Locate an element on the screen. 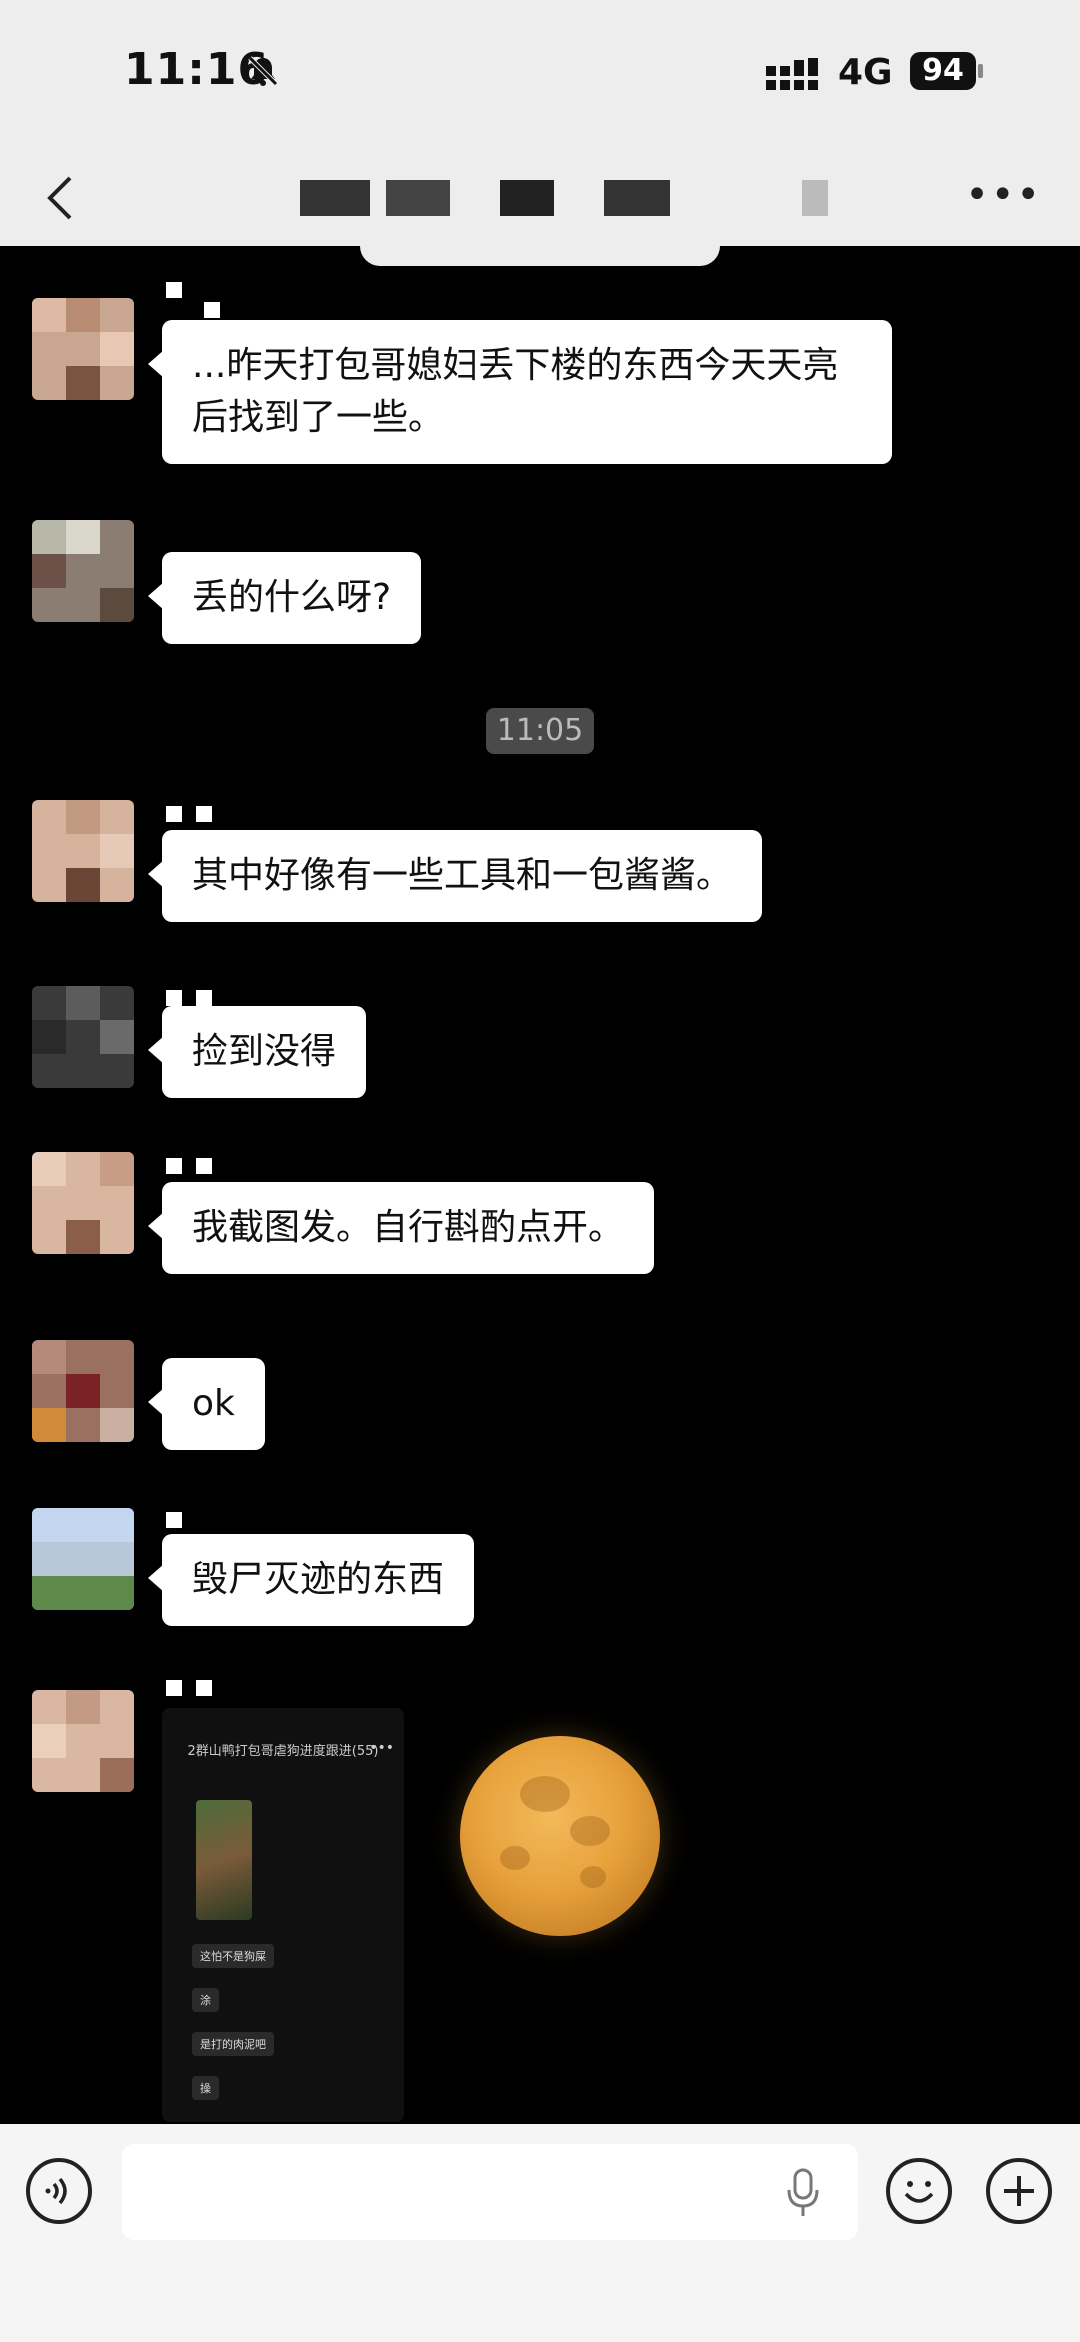 The height and width of the screenshot is (2342, 1080). network-type: 4G is located at coordinates (865, 72).